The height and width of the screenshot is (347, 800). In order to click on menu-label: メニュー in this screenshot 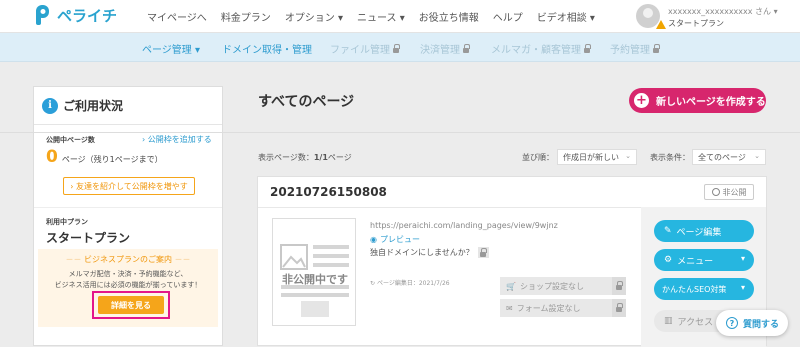, I will do `click(695, 261)`.